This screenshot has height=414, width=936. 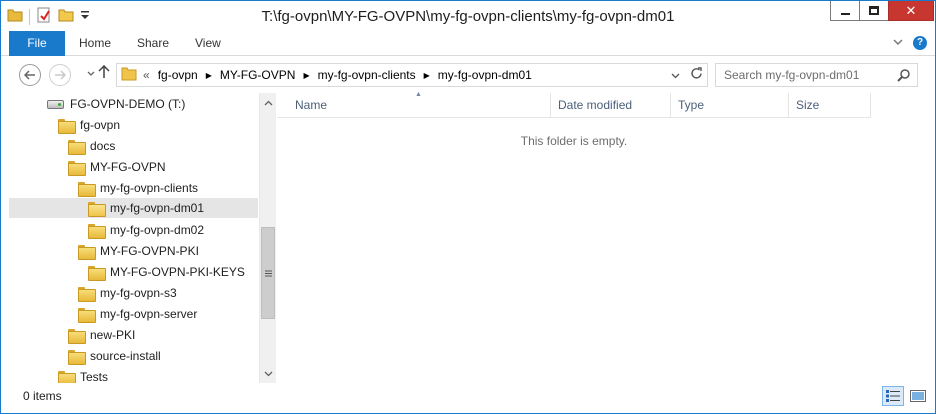 What do you see at coordinates (418, 94) in the screenshot?
I see `sort-ascending-icon: ▲` at bounding box center [418, 94].